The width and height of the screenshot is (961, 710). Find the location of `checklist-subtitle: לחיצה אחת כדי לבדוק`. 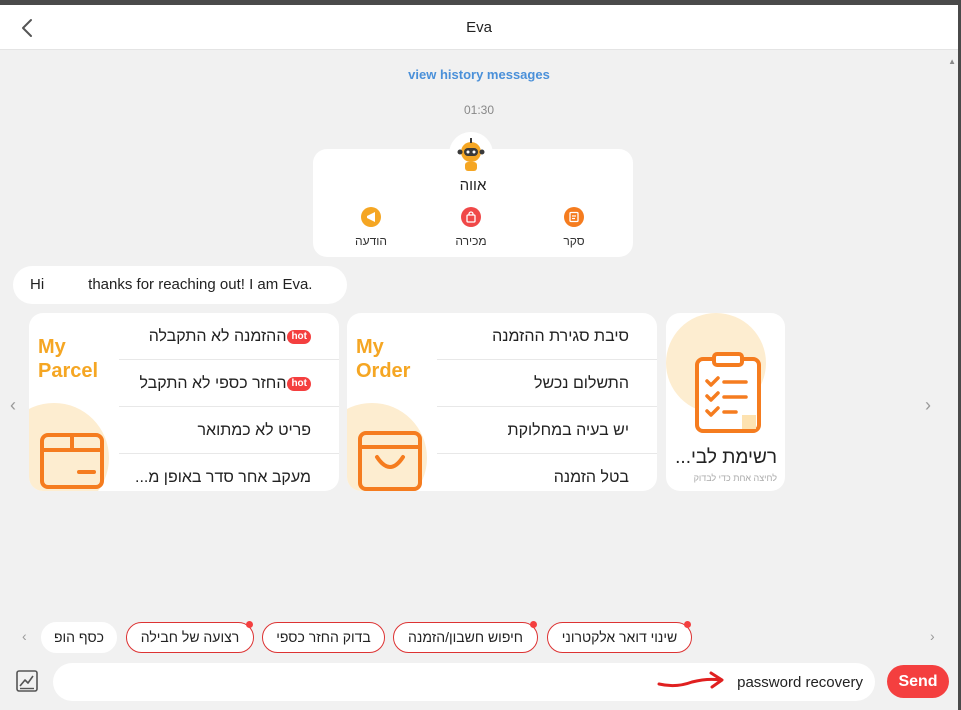

checklist-subtitle: לחיצה אחת כדי לבדוק is located at coordinates (735, 478).